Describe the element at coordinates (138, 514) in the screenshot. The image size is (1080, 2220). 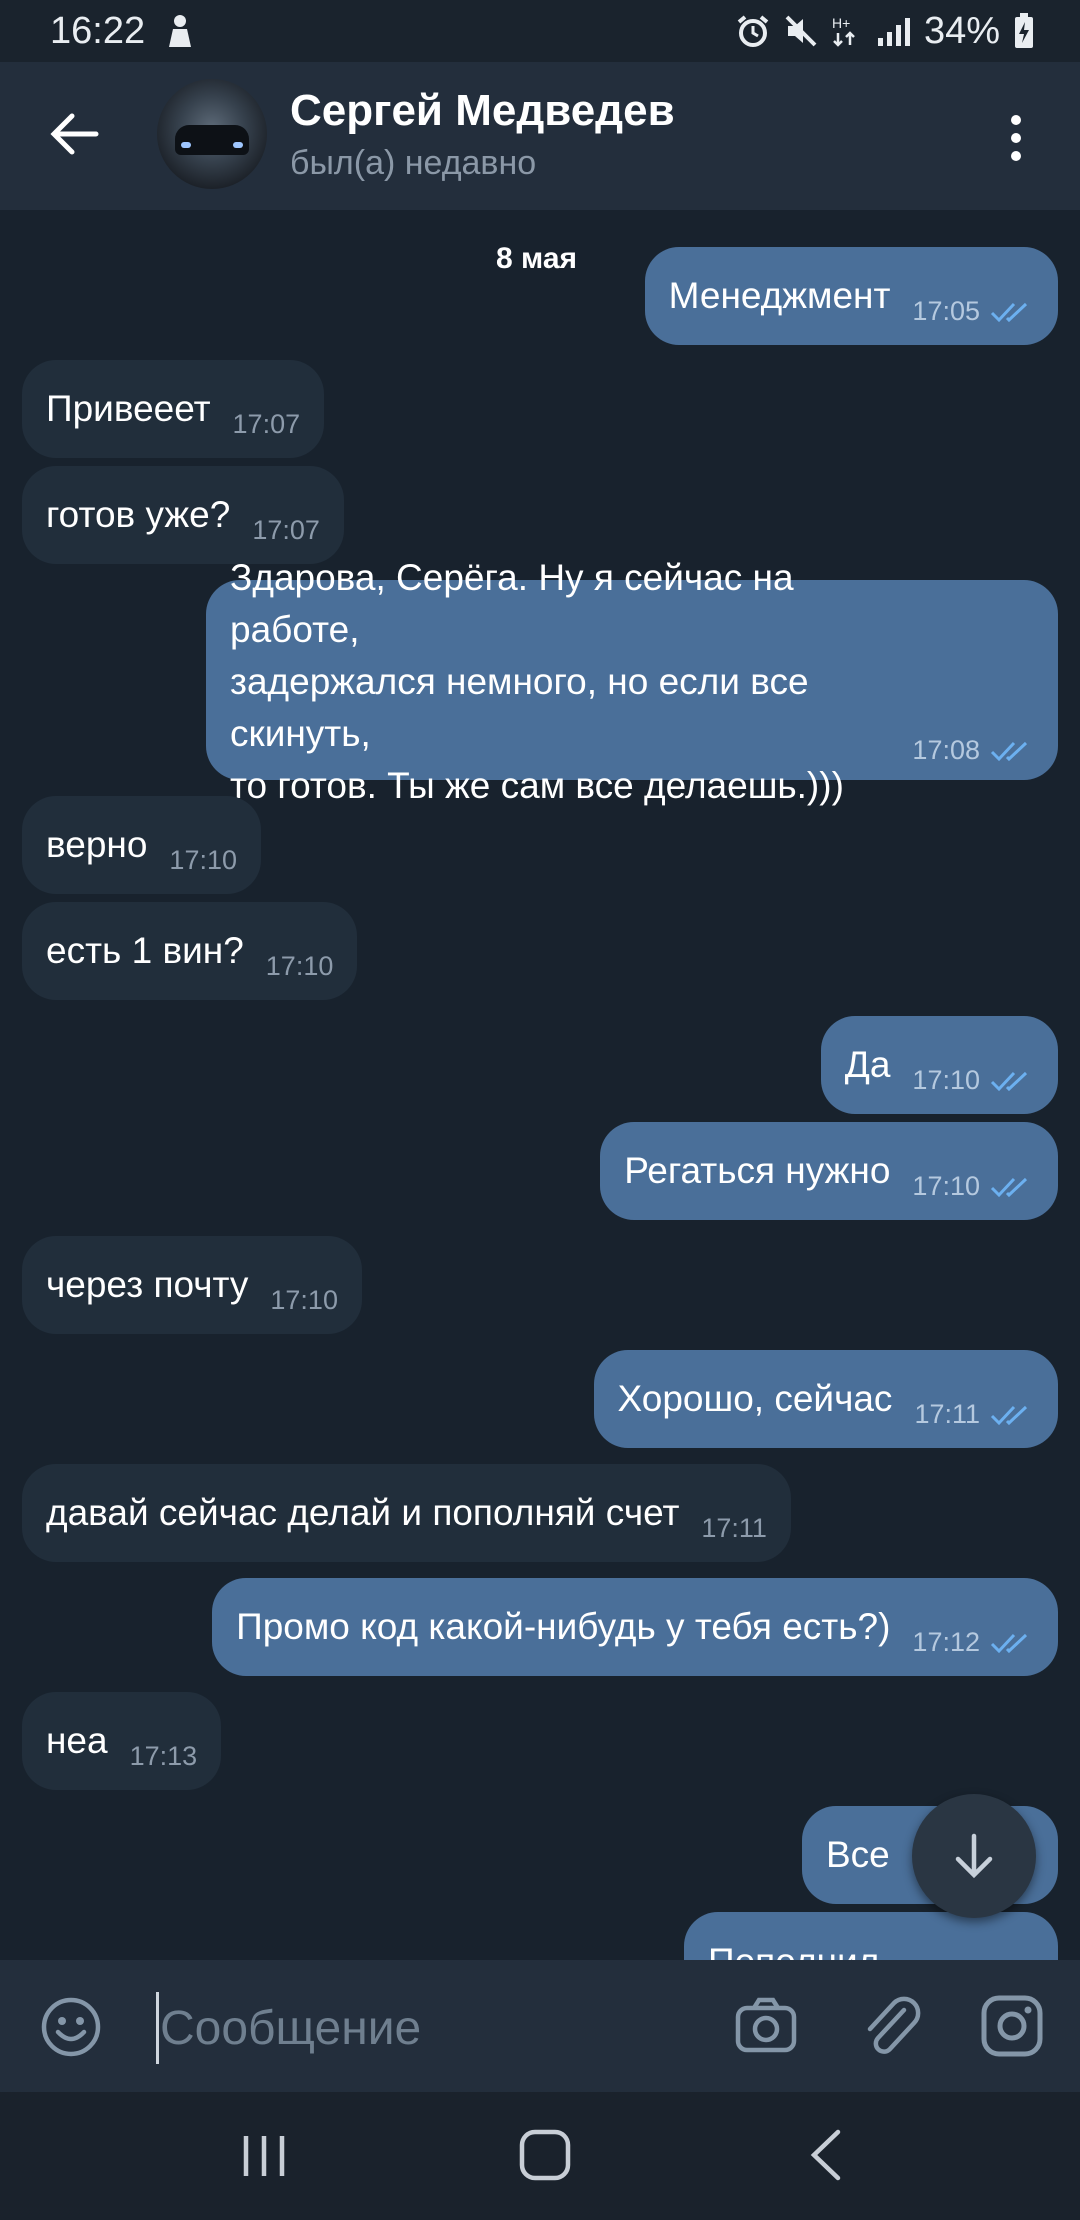
I see `message-text: готов уже?` at that location.